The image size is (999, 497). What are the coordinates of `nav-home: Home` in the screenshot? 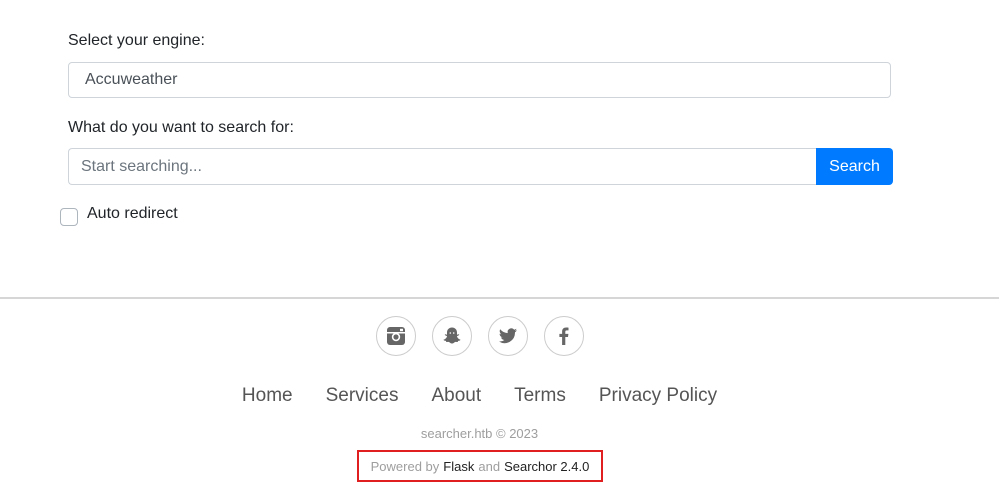 It's located at (267, 396).